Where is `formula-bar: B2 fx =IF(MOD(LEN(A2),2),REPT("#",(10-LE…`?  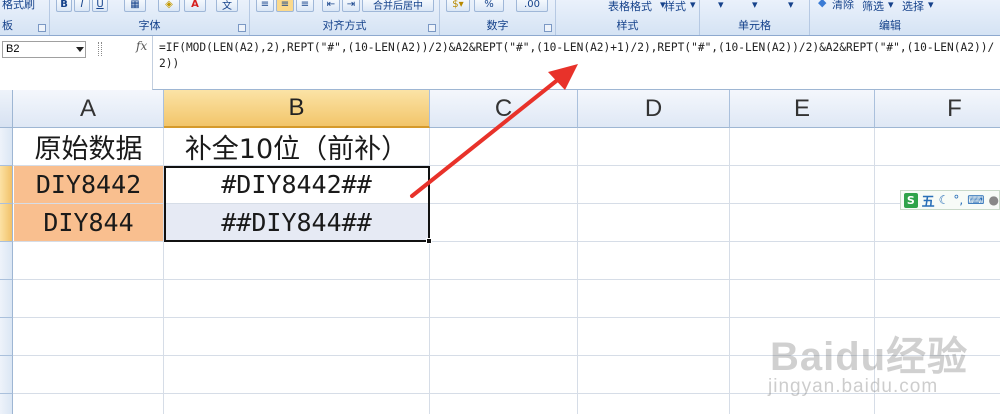 formula-bar: B2 fx =IF(MOD(LEN(A2),2),REPT("#",(10-LE… is located at coordinates (500, 63).